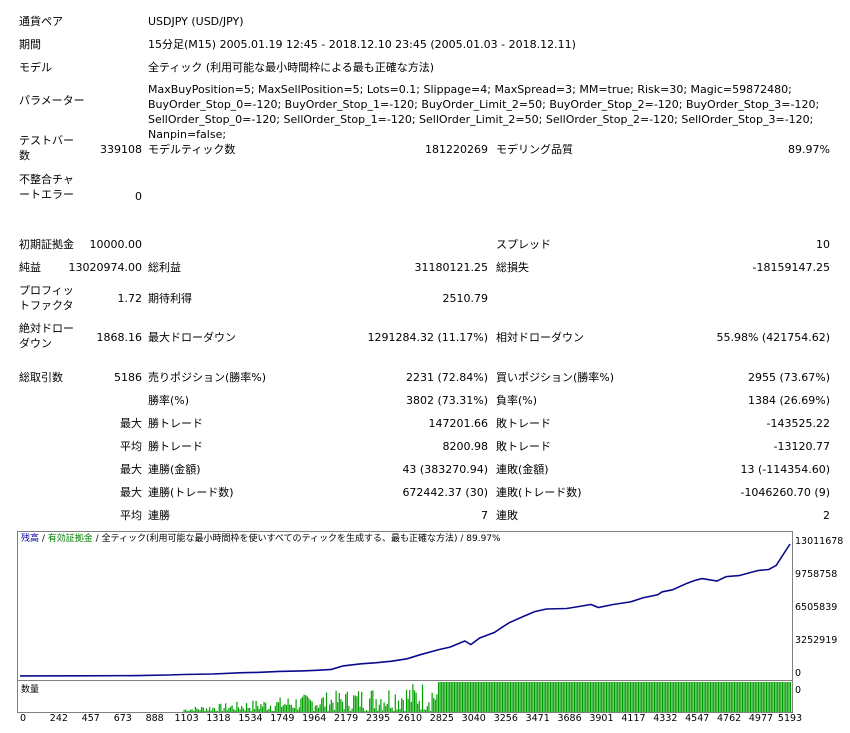 The height and width of the screenshot is (733, 850). I want to click on cons-losses-label: 連敗(金額), so click(522, 469).